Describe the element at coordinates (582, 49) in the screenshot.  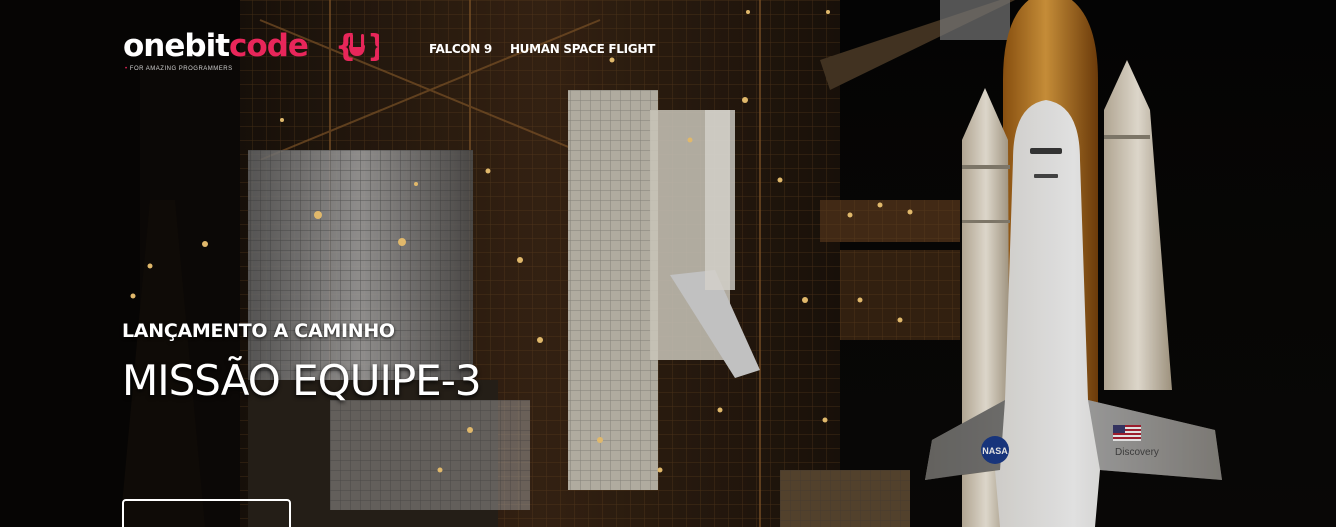
I see `nav-link-human-space-flight: HUMAN SPACE FLIGHT` at that location.